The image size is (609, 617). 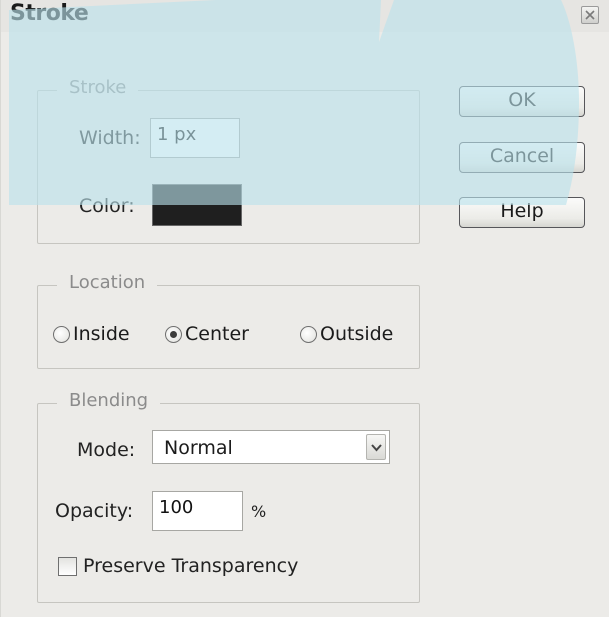 I want to click on ok-button: OK, so click(x=522, y=101).